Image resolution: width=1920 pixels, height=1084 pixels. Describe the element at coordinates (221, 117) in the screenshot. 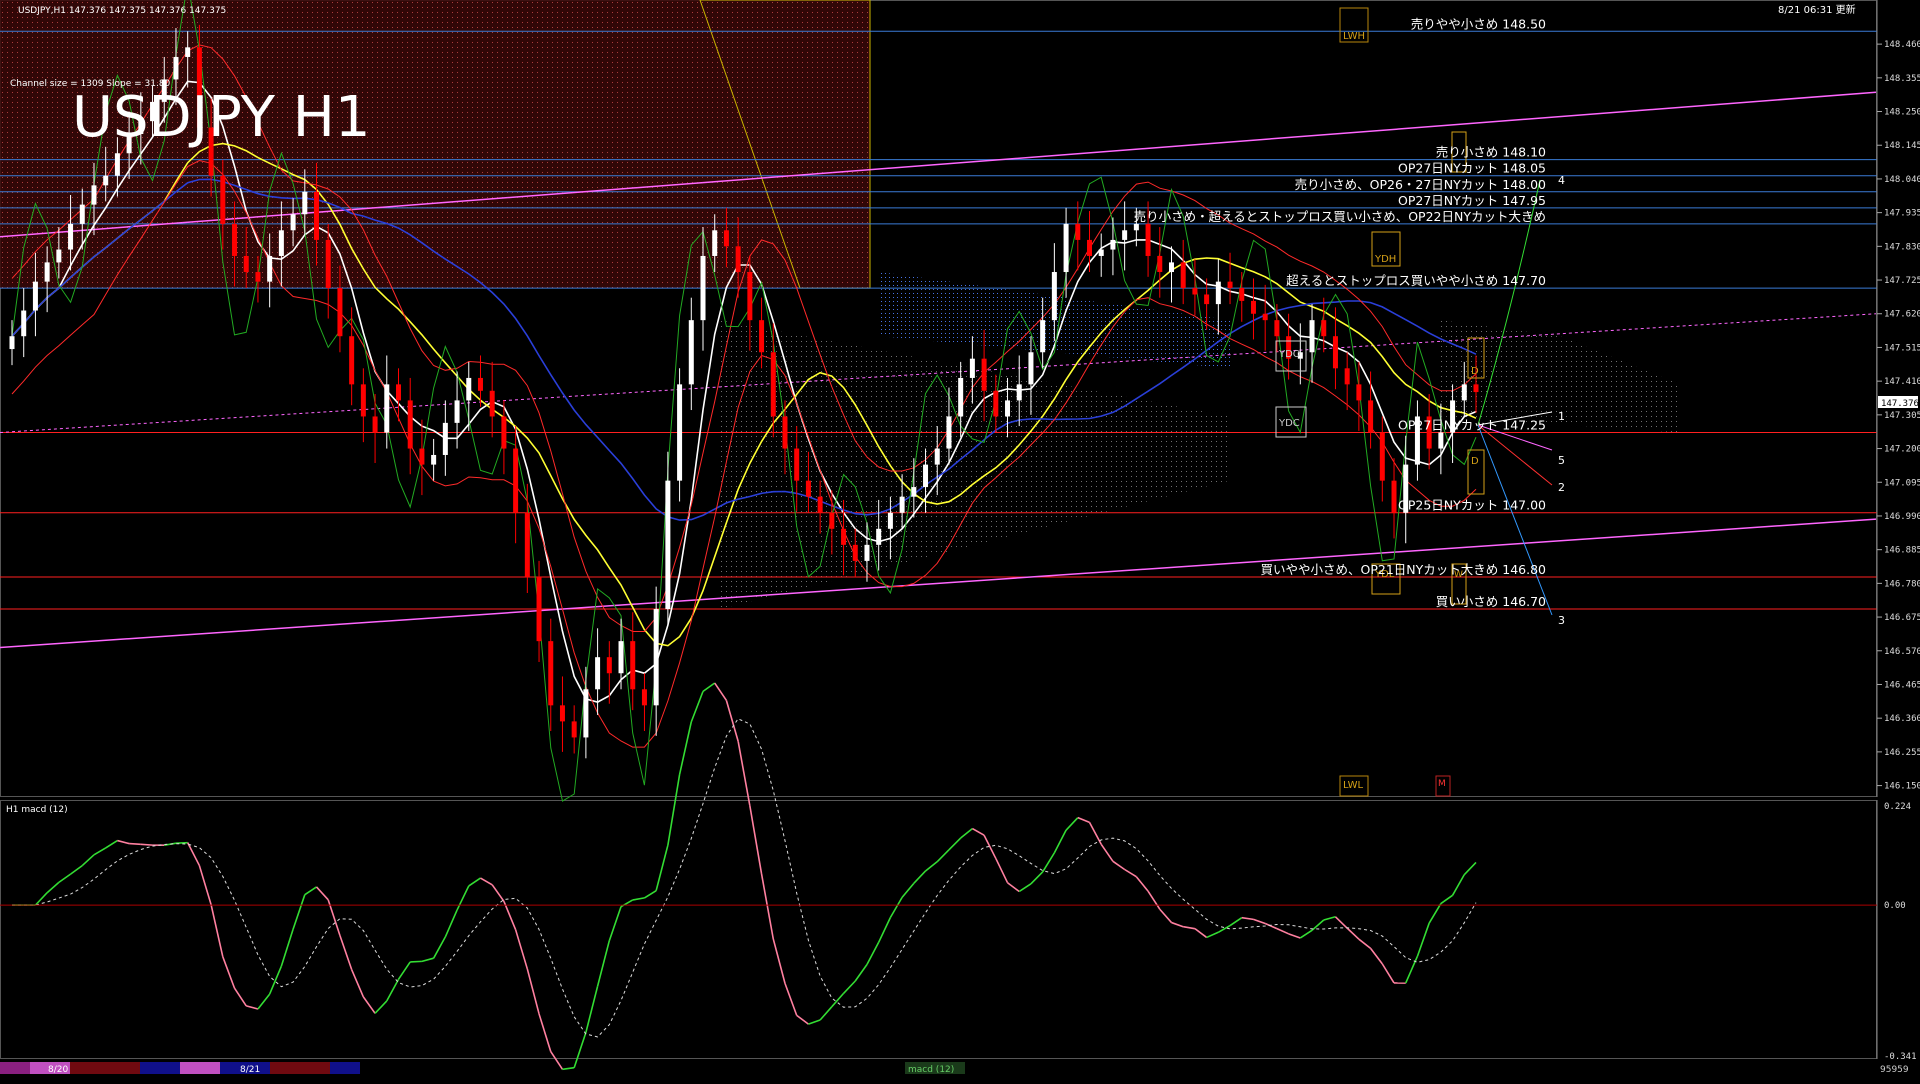

I see `big-title: USDJPY H1` at that location.